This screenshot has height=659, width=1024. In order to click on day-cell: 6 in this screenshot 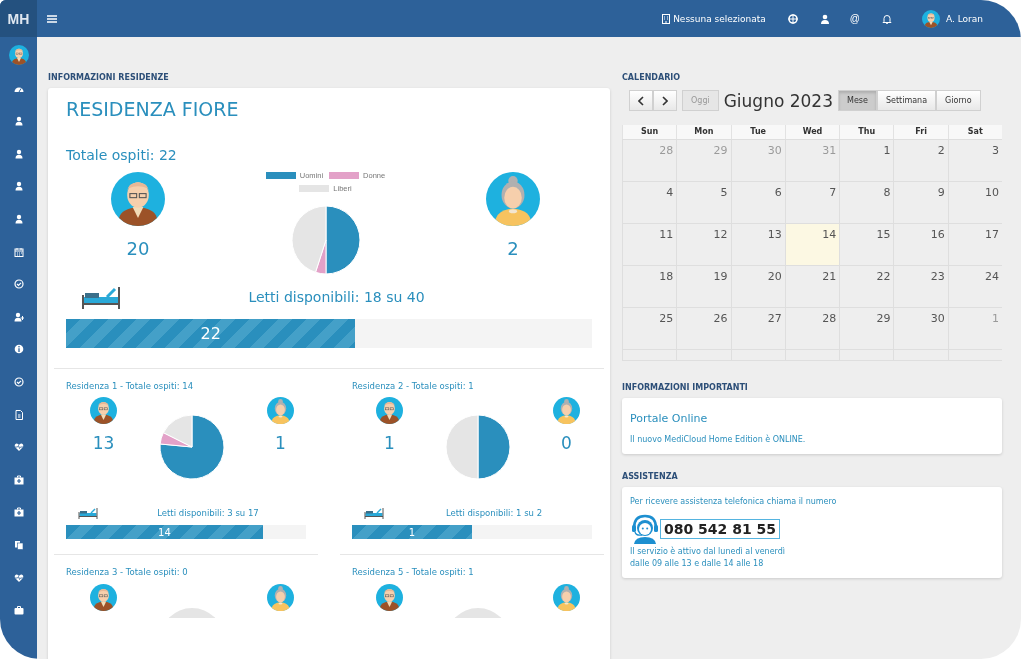, I will do `click(757, 202)`.